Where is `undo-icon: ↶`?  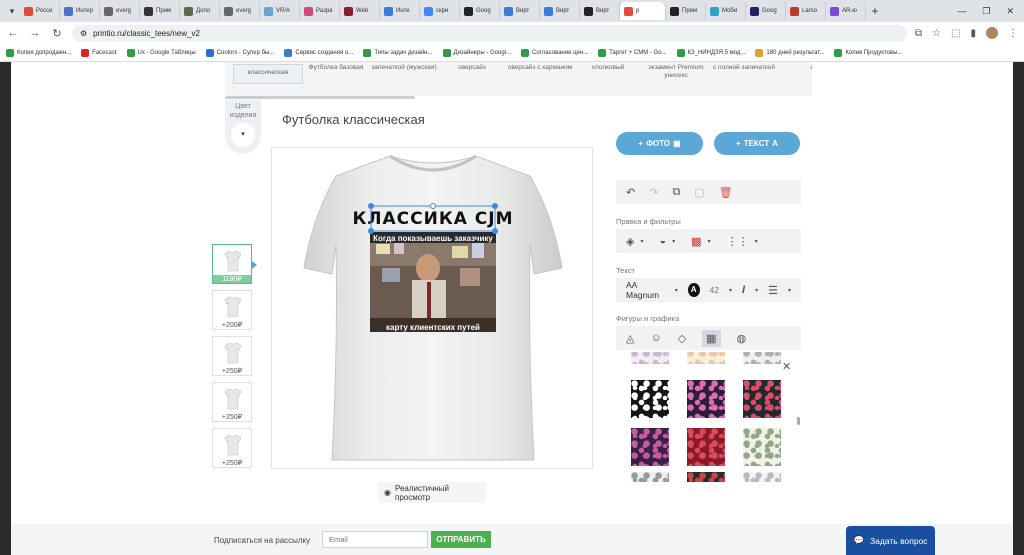 undo-icon: ↶ is located at coordinates (630, 192).